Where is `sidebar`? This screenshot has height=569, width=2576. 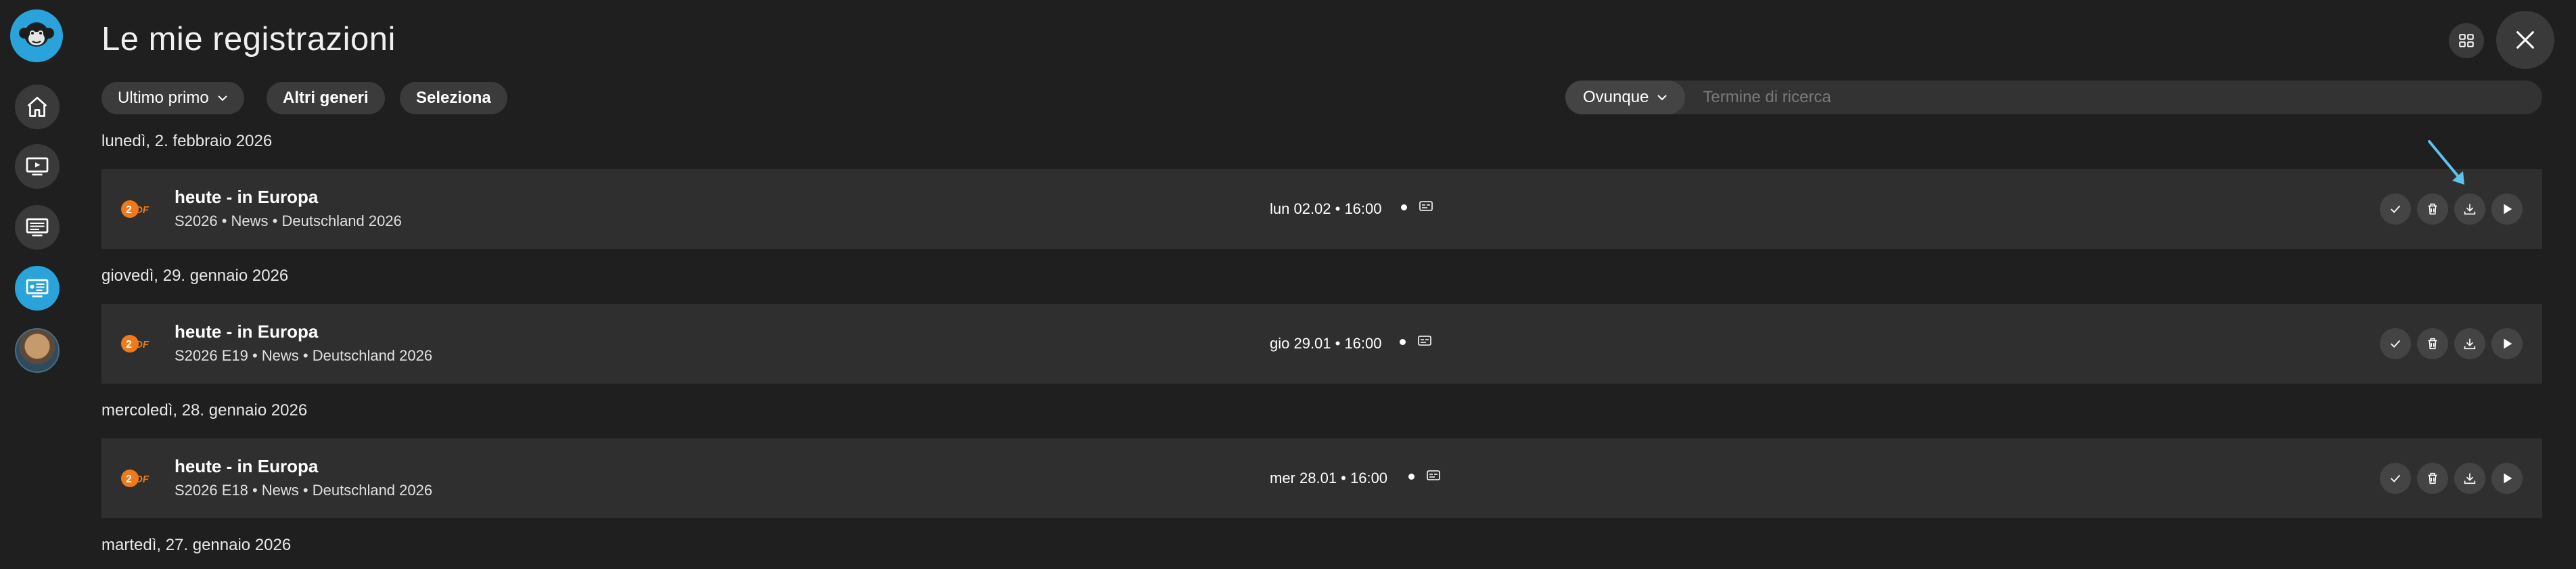
sidebar is located at coordinates (37, 285).